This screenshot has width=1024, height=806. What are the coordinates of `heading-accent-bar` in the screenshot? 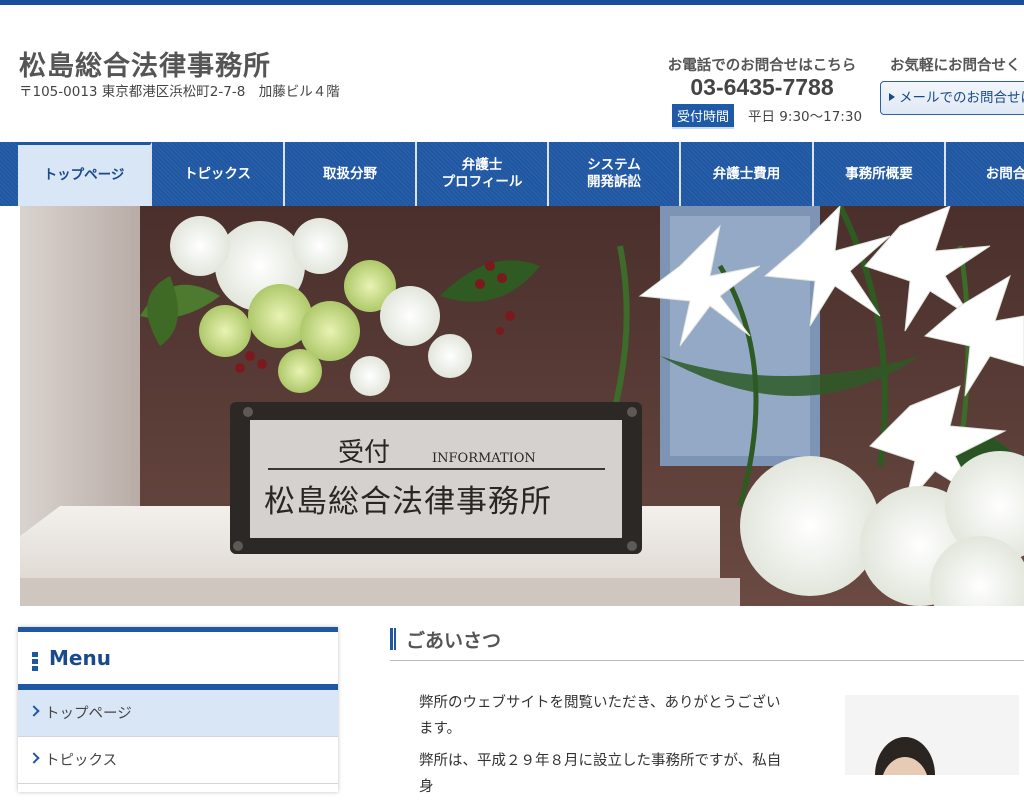 It's located at (393, 639).